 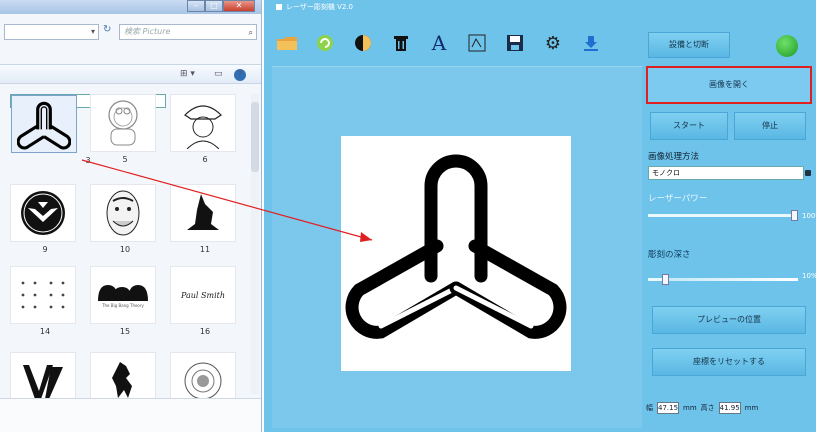 I want to click on scrollbar-thumb, so click(x=255, y=137).